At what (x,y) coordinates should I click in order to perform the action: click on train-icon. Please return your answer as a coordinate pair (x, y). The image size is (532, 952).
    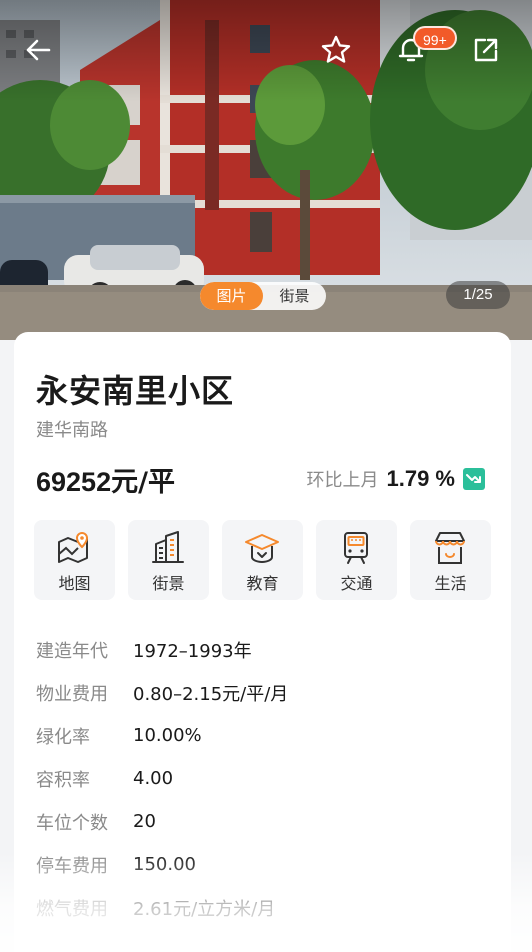
    Looking at the image, I should click on (356, 548).